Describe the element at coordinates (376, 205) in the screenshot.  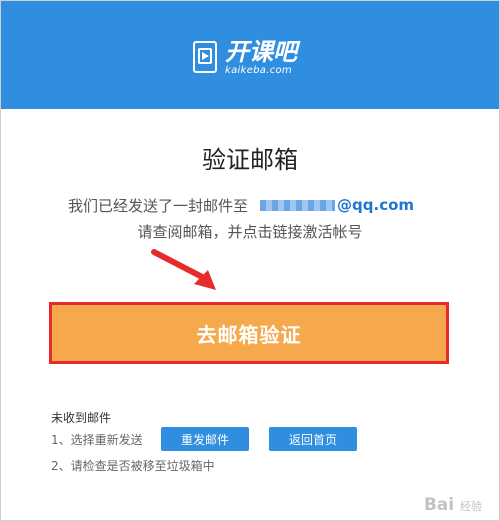
I see `email-domain: @qq.com` at that location.